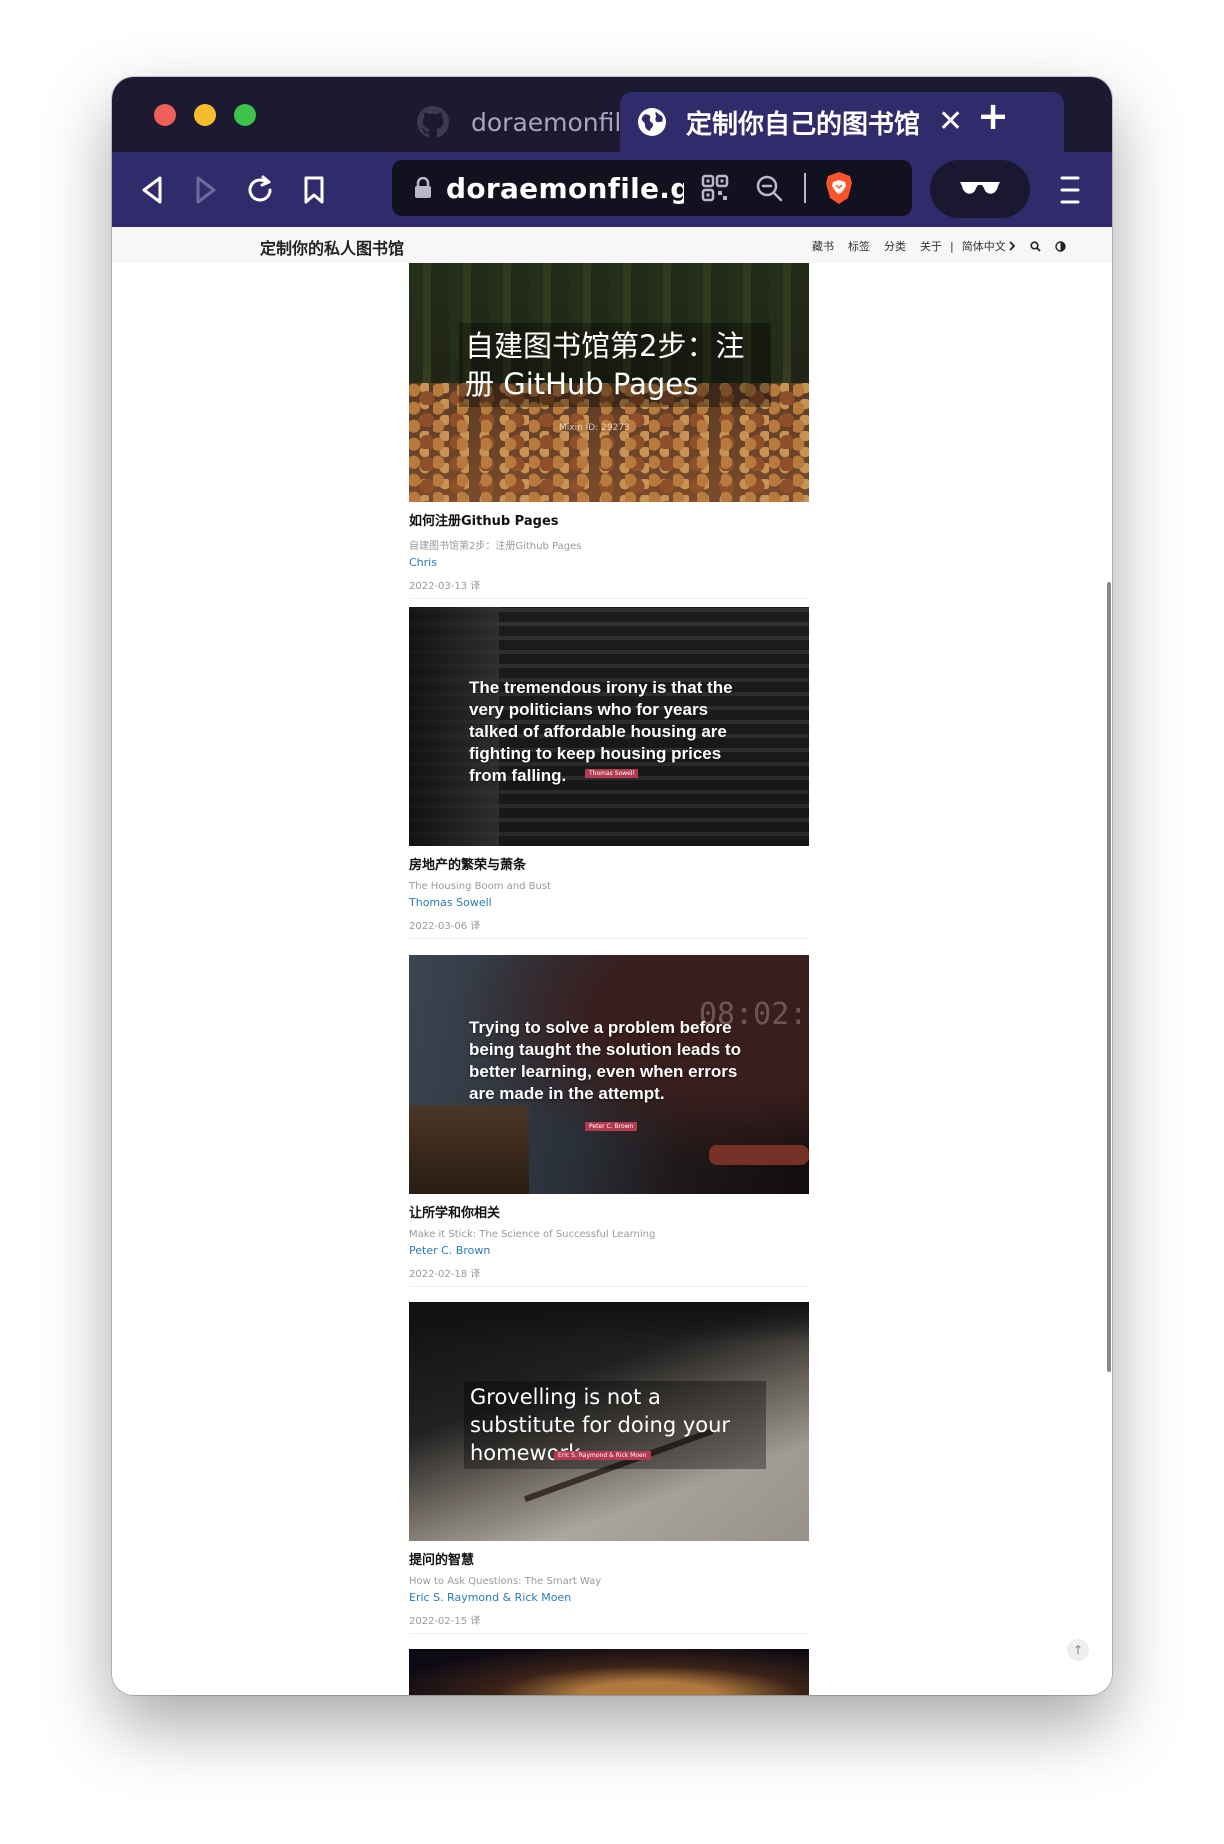 The image size is (1224, 1844). What do you see at coordinates (609, 902) in the screenshot?
I see `post-author: Thomas Sowell` at bounding box center [609, 902].